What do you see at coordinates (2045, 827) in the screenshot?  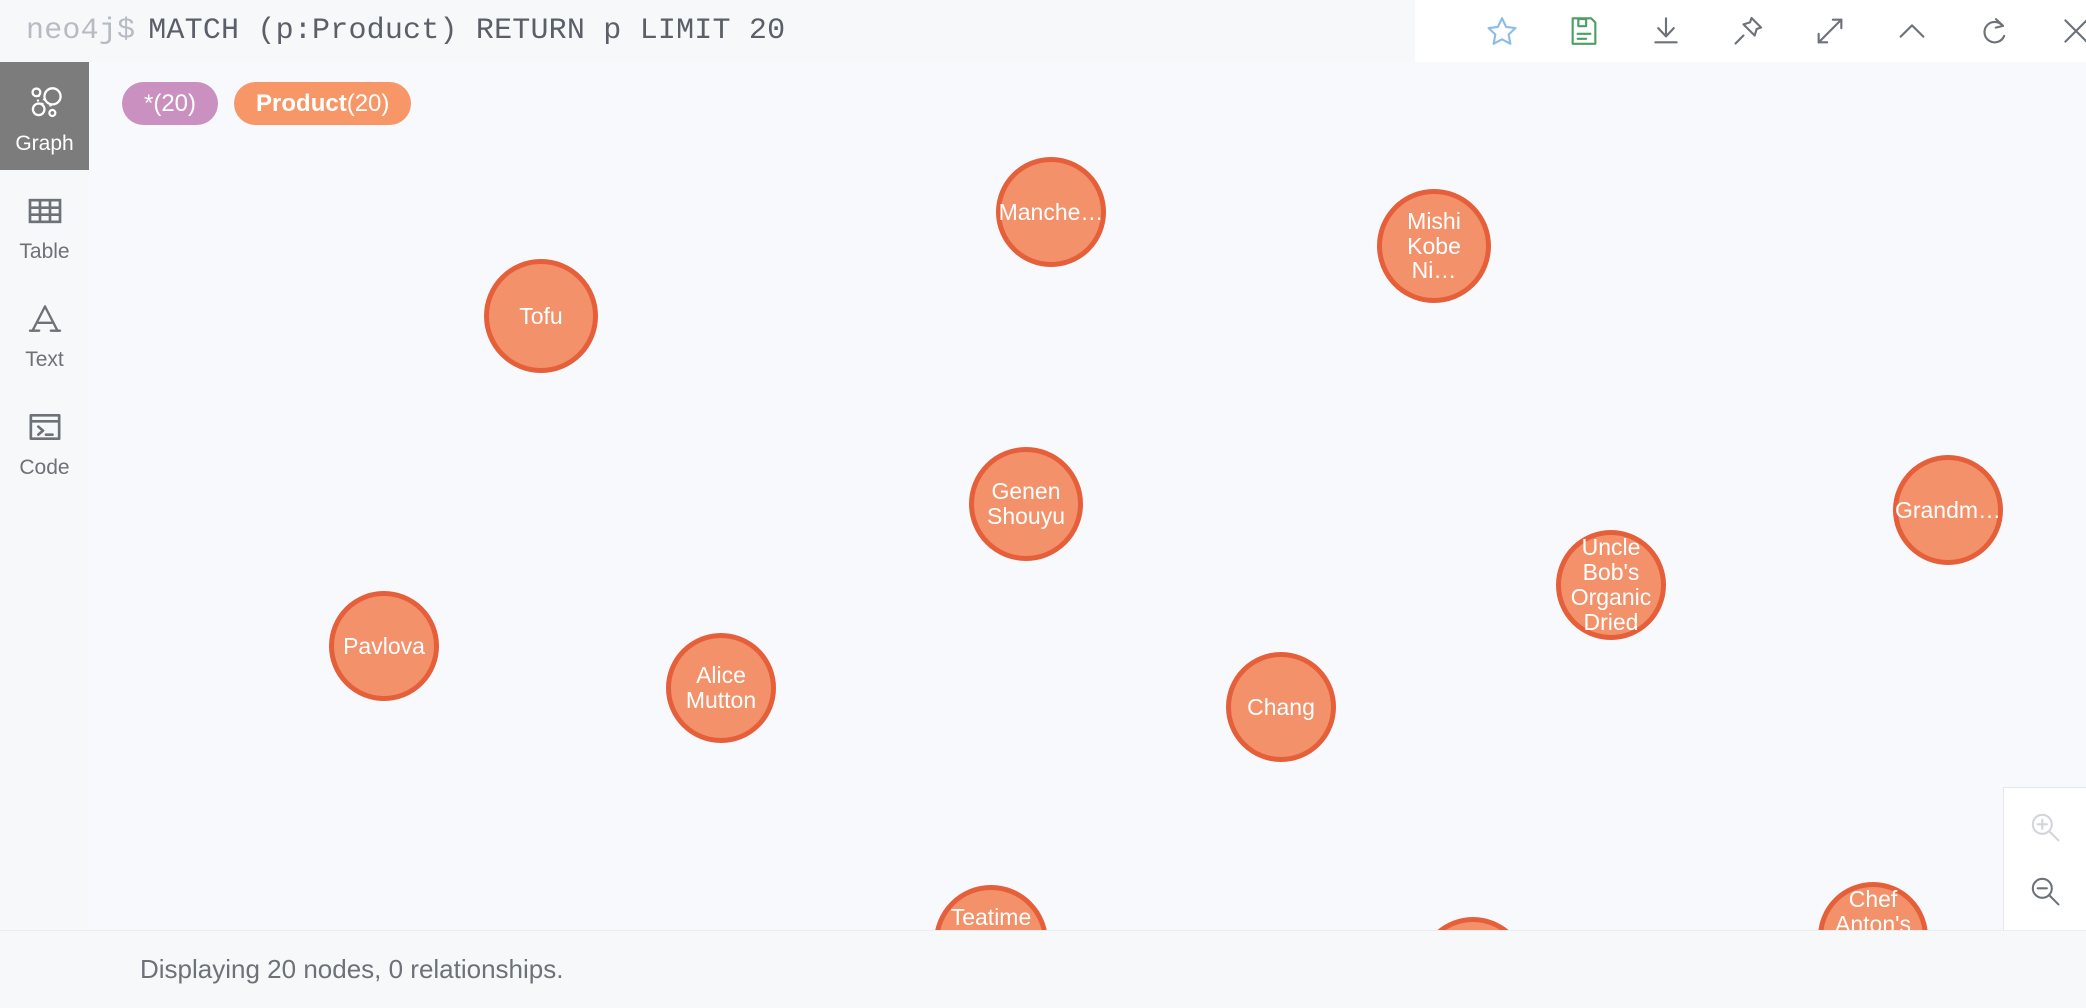 I see `zoom-in-icon` at bounding box center [2045, 827].